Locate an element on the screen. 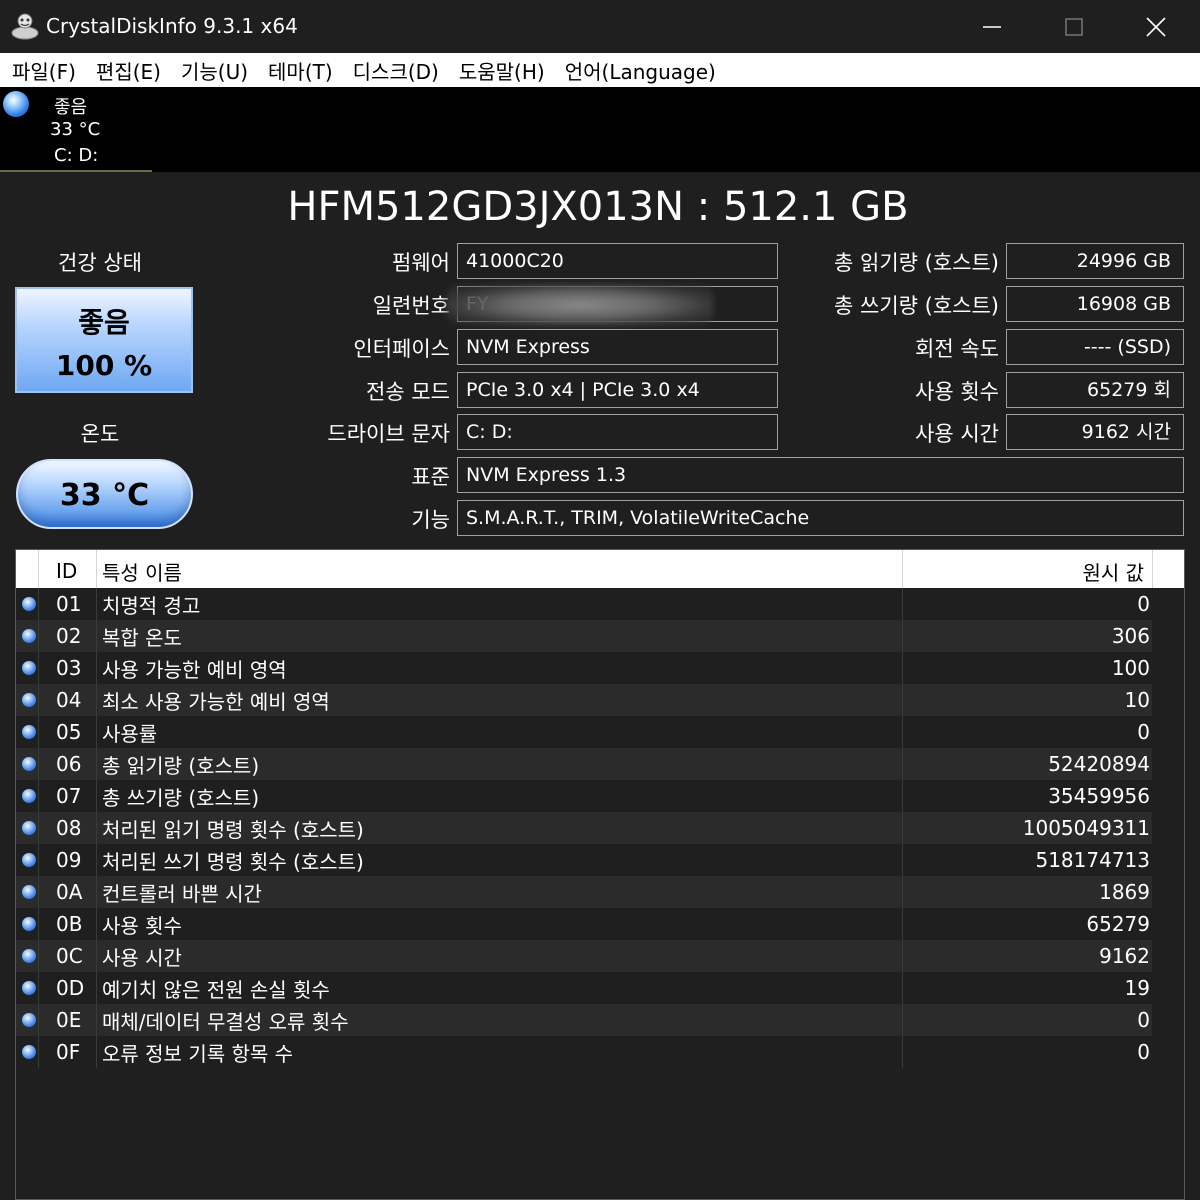 The width and height of the screenshot is (1200, 1200). maximize-button is located at coordinates (1074, 26).